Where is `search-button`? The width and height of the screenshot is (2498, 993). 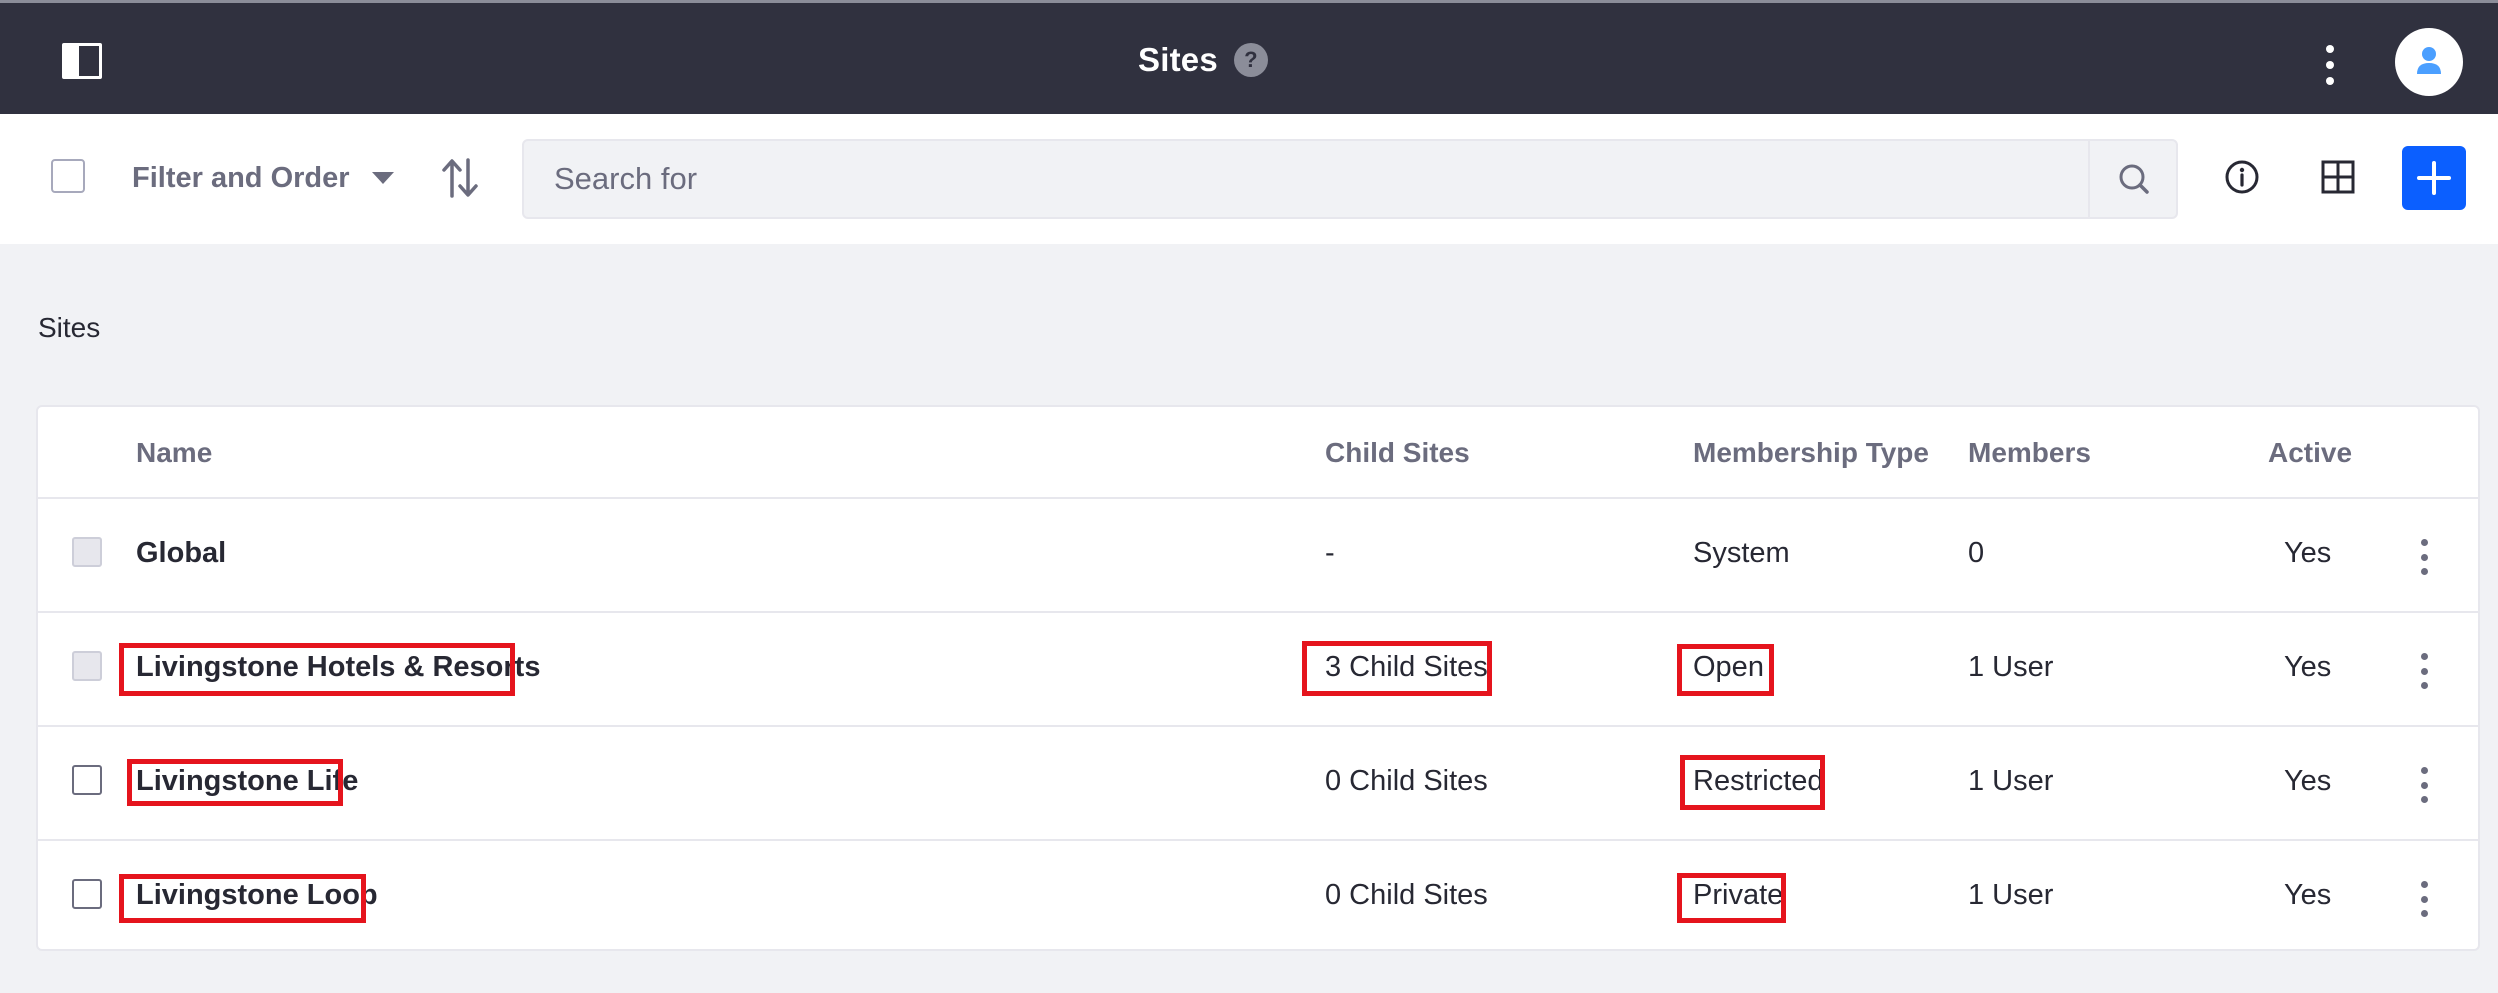 search-button is located at coordinates (2132, 179).